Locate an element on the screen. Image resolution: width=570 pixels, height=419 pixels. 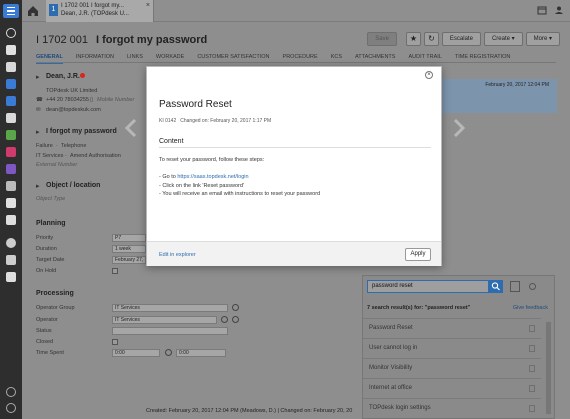
user-menu-icon is located at coordinates (559, 10).